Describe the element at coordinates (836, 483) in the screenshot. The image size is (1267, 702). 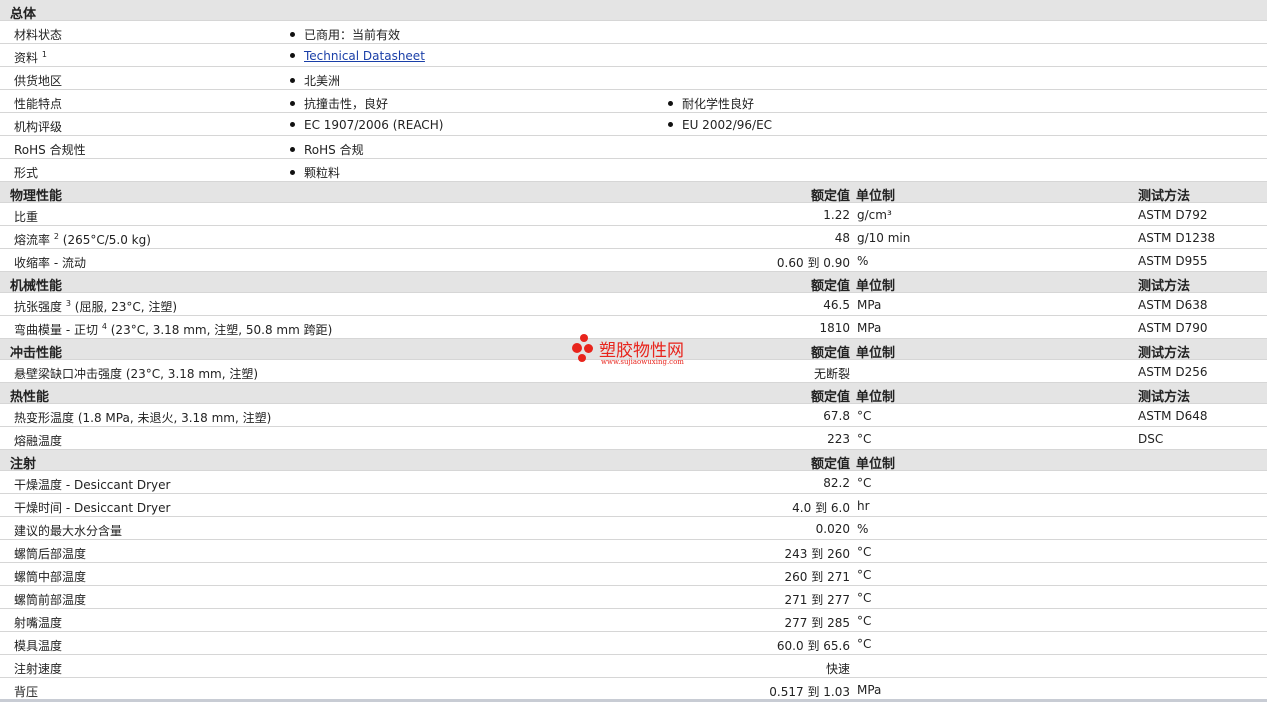
I see `nominal-value: 82.2` at that location.